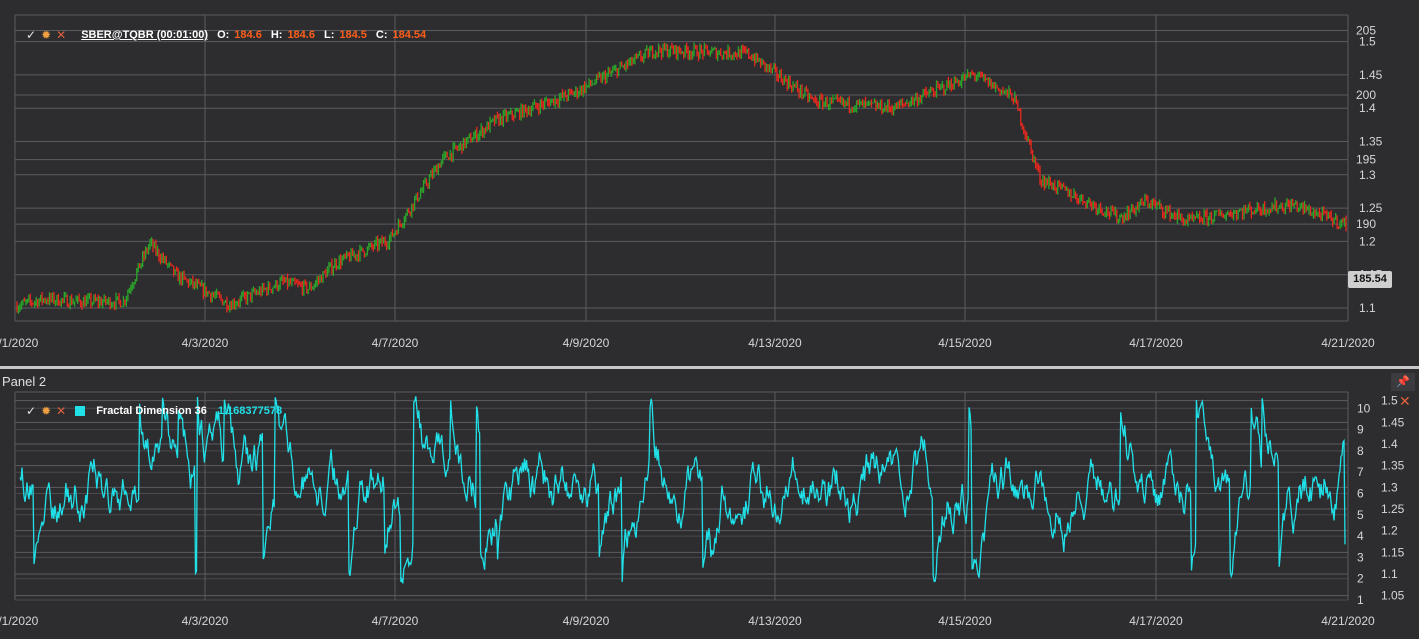  Describe the element at coordinates (1364, 408) in the screenshot. I see `y-tick-label: 10` at that location.